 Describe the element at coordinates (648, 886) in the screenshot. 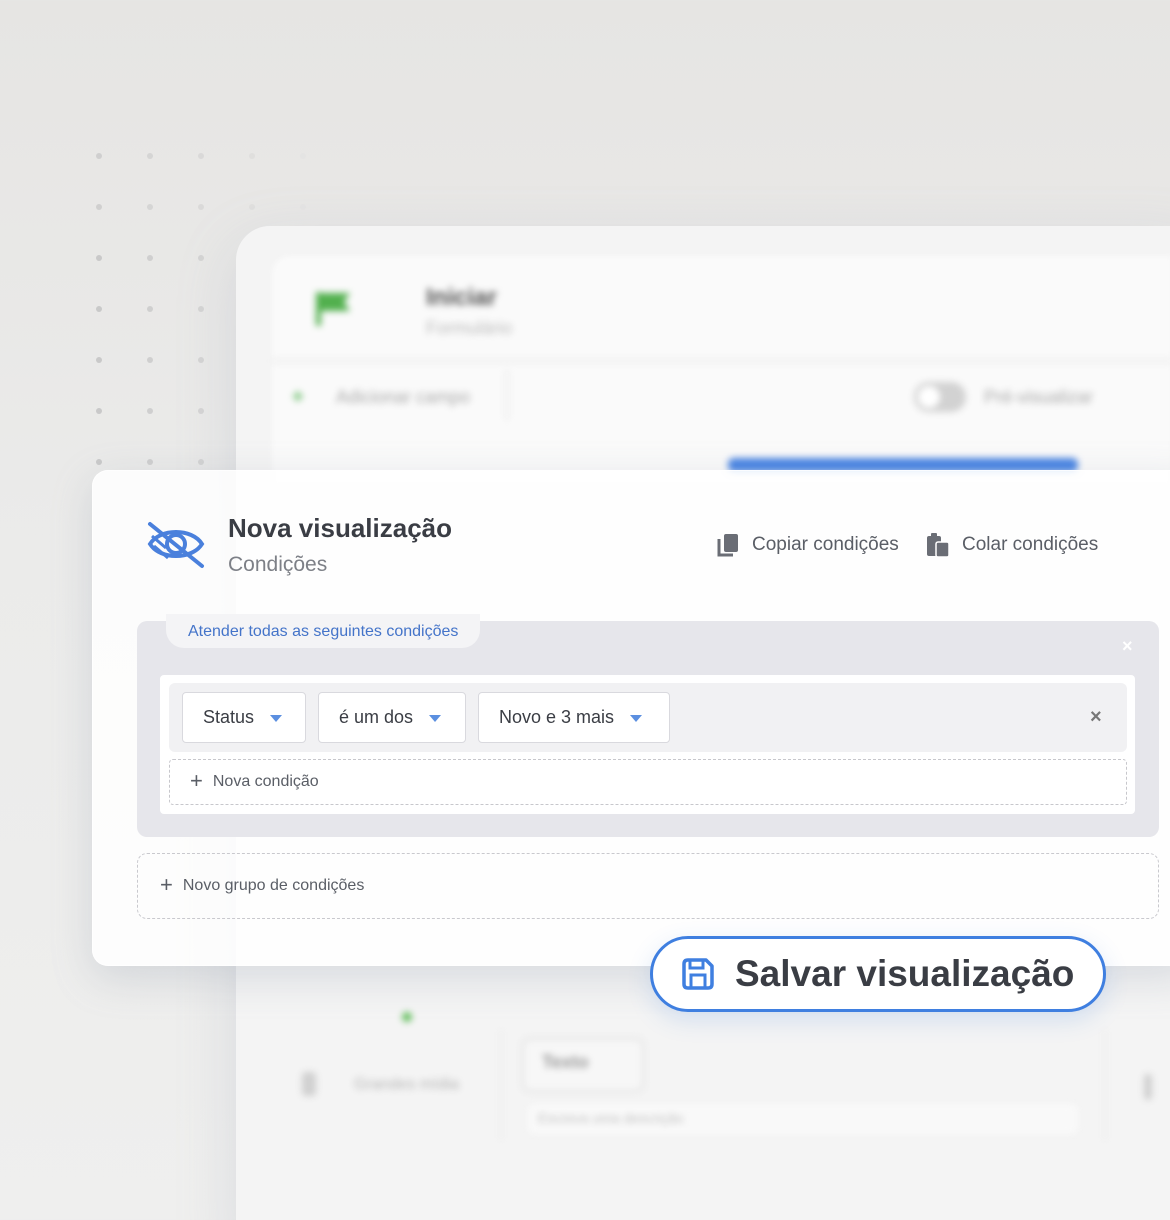

I see `new-condition-group-button: + Novo grupo de condições` at that location.